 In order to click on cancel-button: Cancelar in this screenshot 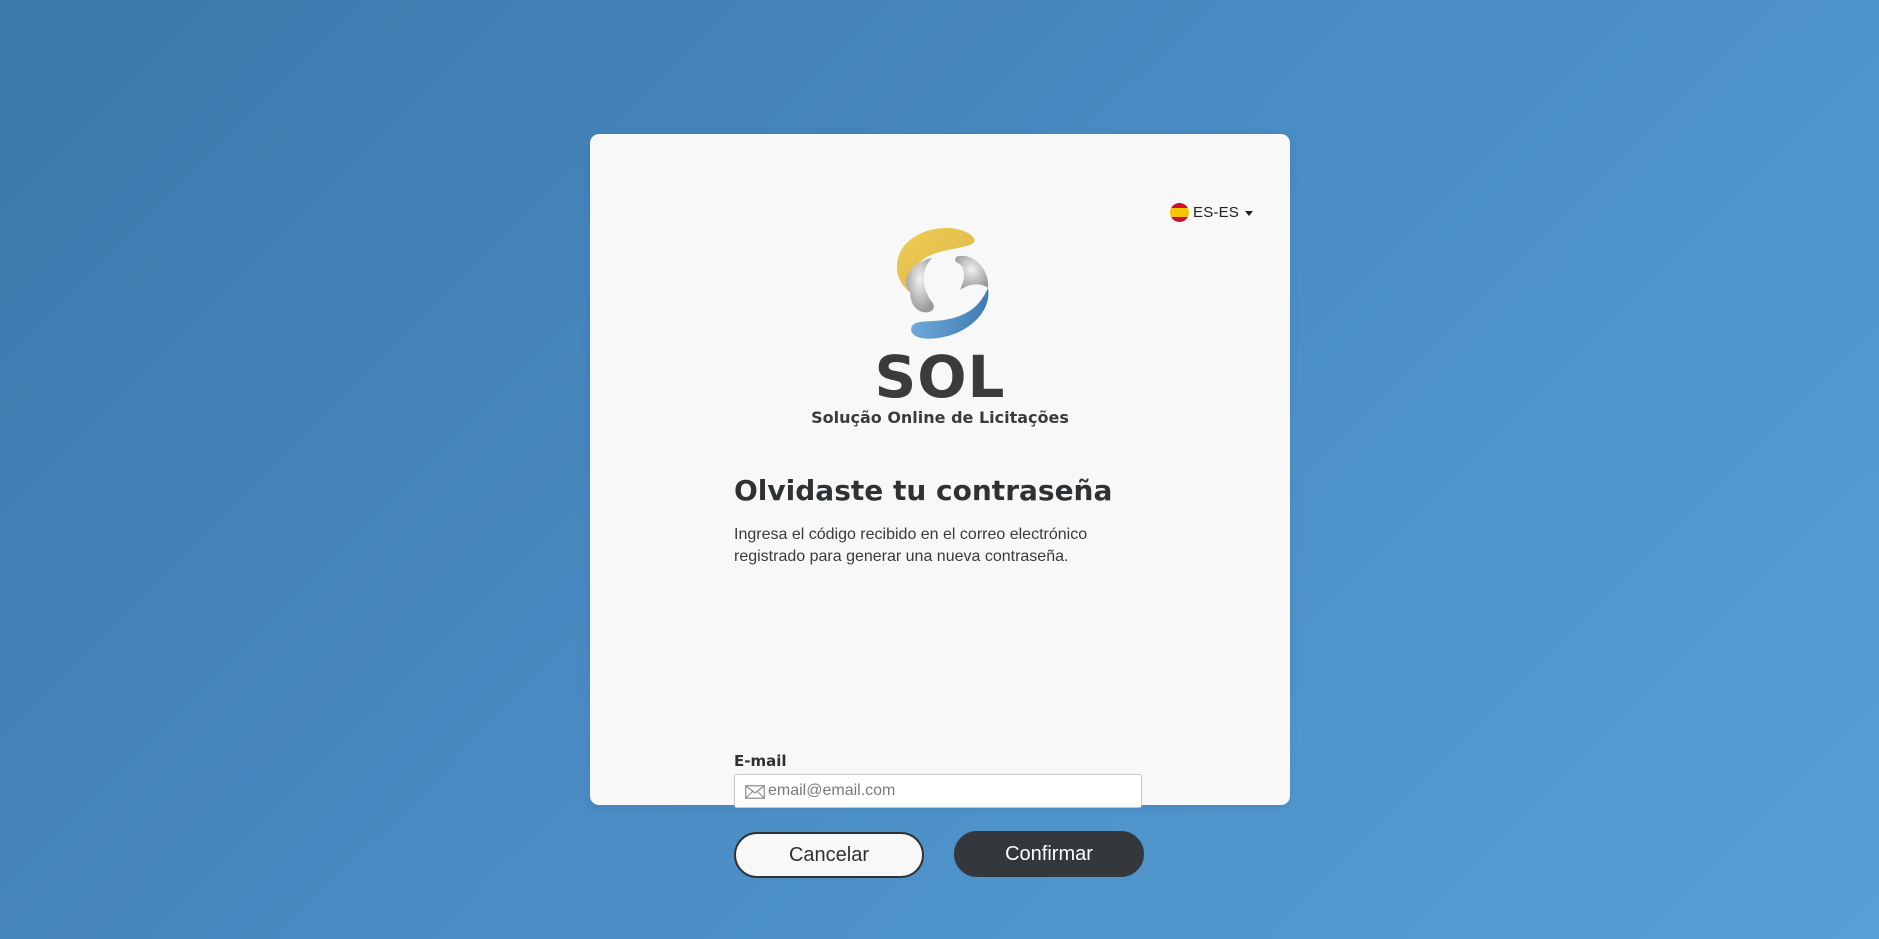, I will do `click(829, 855)`.